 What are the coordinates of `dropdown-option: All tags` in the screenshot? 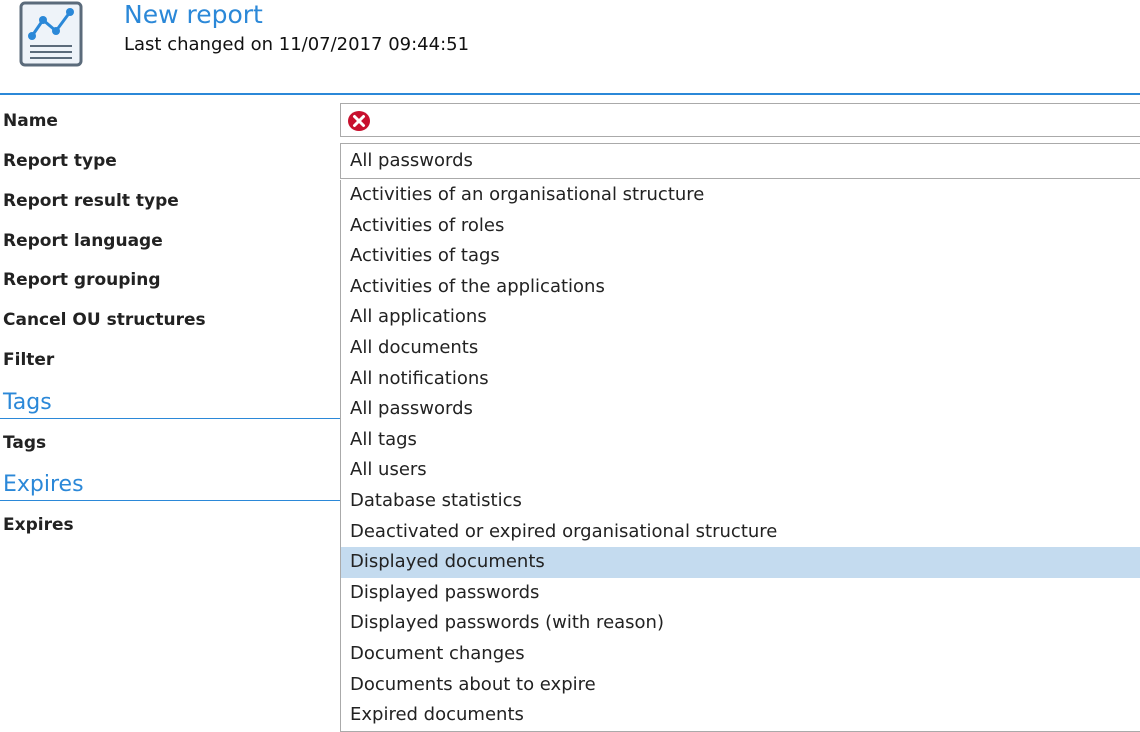 It's located at (740, 440).